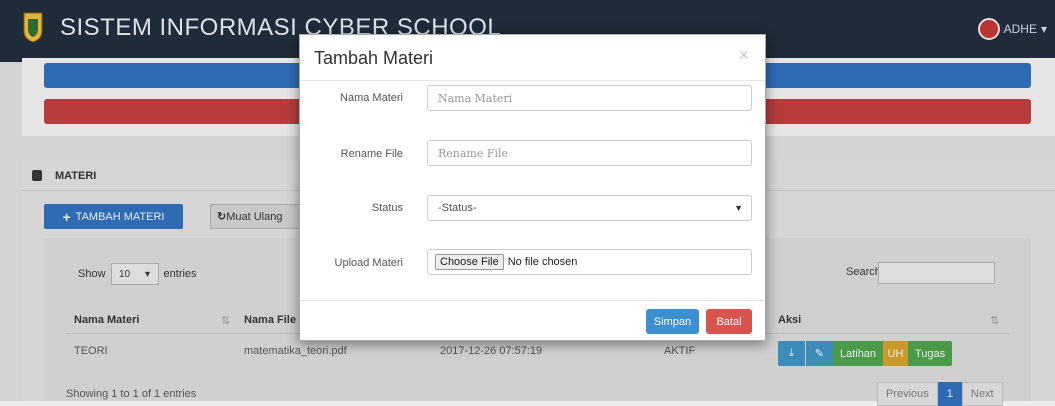 The image size is (1055, 406). What do you see at coordinates (222, 217) in the screenshot?
I see `refresh-icon: ↻` at bounding box center [222, 217].